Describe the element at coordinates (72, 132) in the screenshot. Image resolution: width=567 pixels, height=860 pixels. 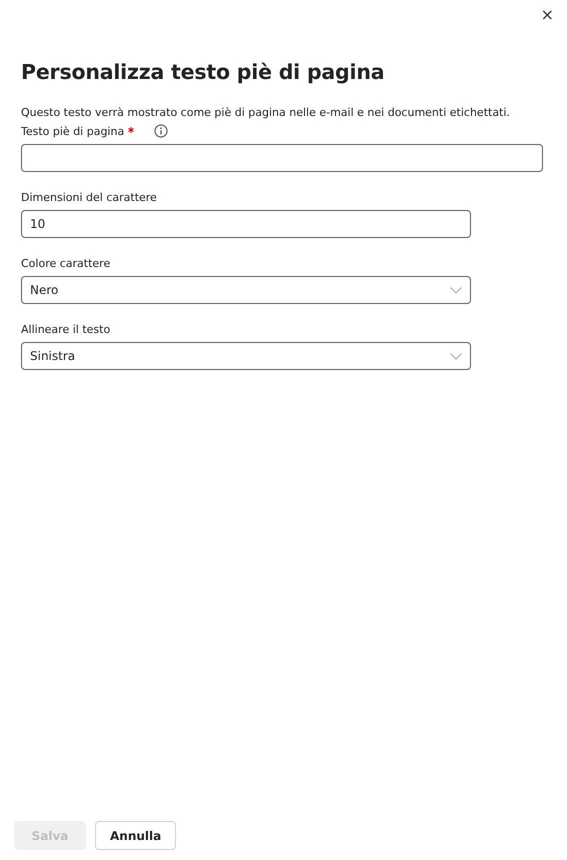
I see `field-label: Testo piè di pagina` at that location.